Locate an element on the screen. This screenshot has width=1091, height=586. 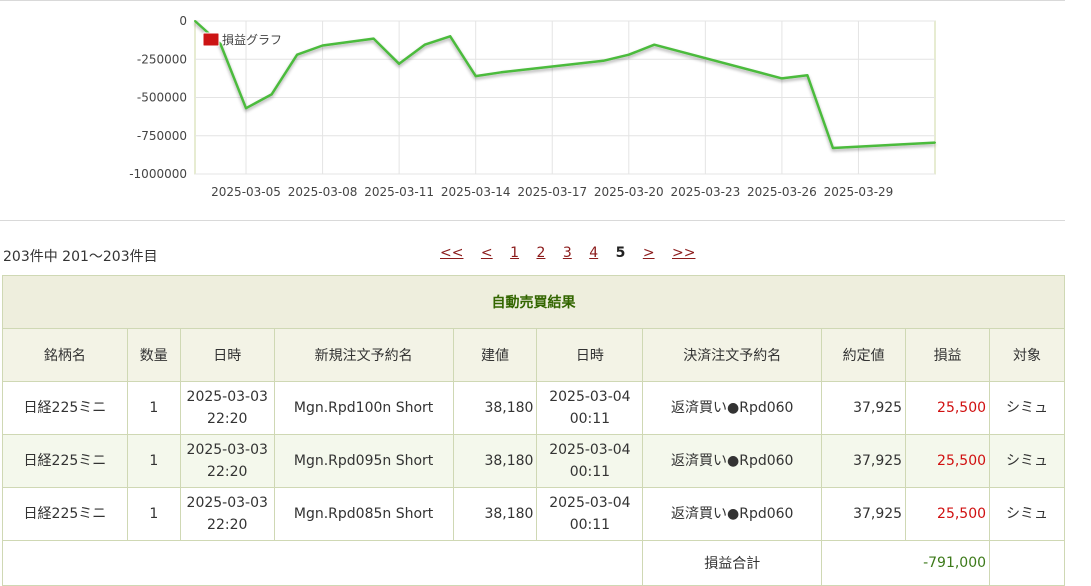
y-tick-label: -250000 is located at coordinates (162, 59).